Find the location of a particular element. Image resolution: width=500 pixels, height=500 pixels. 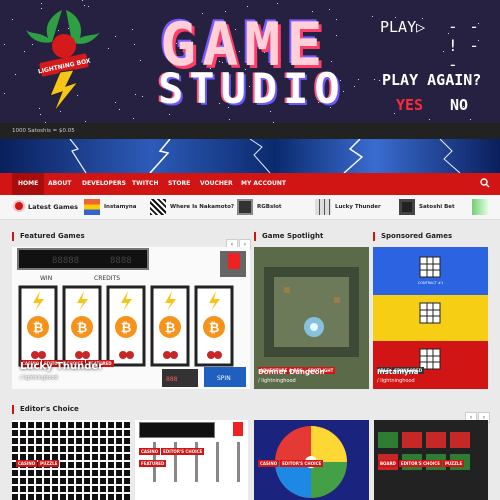

nav-twitch: TWITCH is located at coordinates (145, 184).